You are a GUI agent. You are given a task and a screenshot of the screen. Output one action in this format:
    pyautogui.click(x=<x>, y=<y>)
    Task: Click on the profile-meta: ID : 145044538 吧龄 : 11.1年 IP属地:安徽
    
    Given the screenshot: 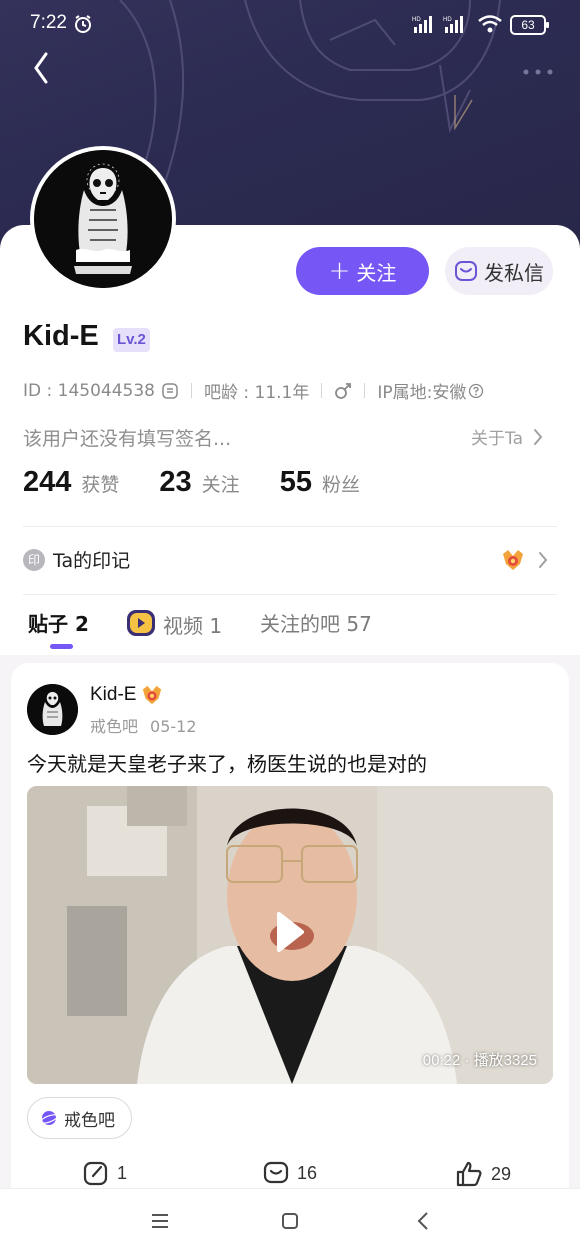 What is the action you would take?
    pyautogui.click(x=253, y=390)
    